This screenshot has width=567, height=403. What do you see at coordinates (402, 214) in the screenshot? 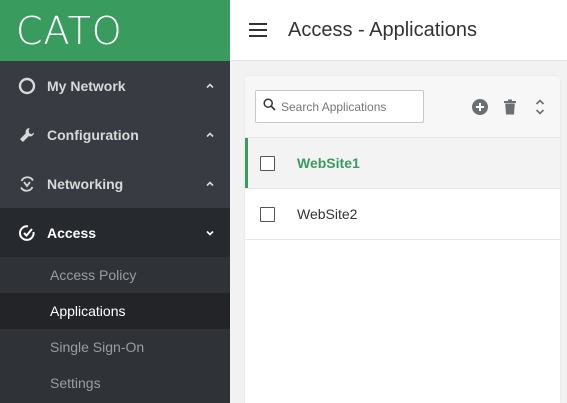
I see `list-item: WebSite2` at bounding box center [402, 214].